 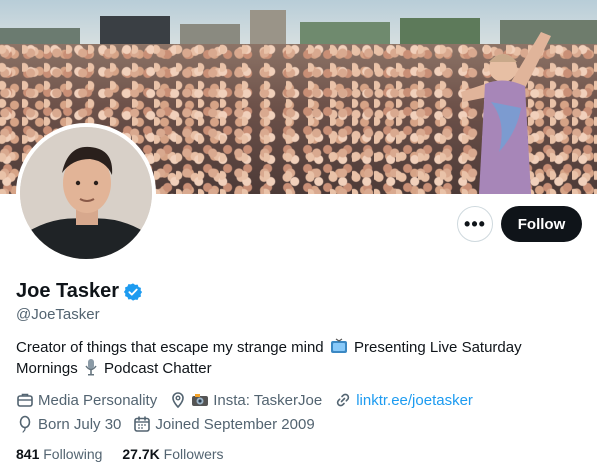 I want to click on location-pin-icon, so click(x=178, y=400).